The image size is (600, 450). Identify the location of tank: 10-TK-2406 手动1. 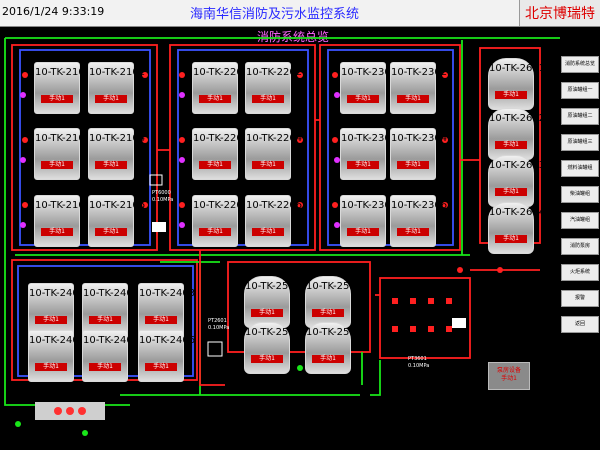
(167, 356).